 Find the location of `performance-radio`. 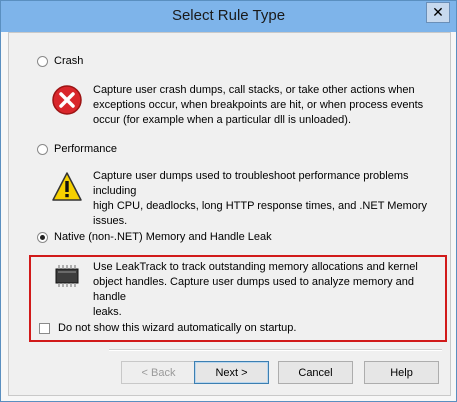

performance-radio is located at coordinates (42, 149).